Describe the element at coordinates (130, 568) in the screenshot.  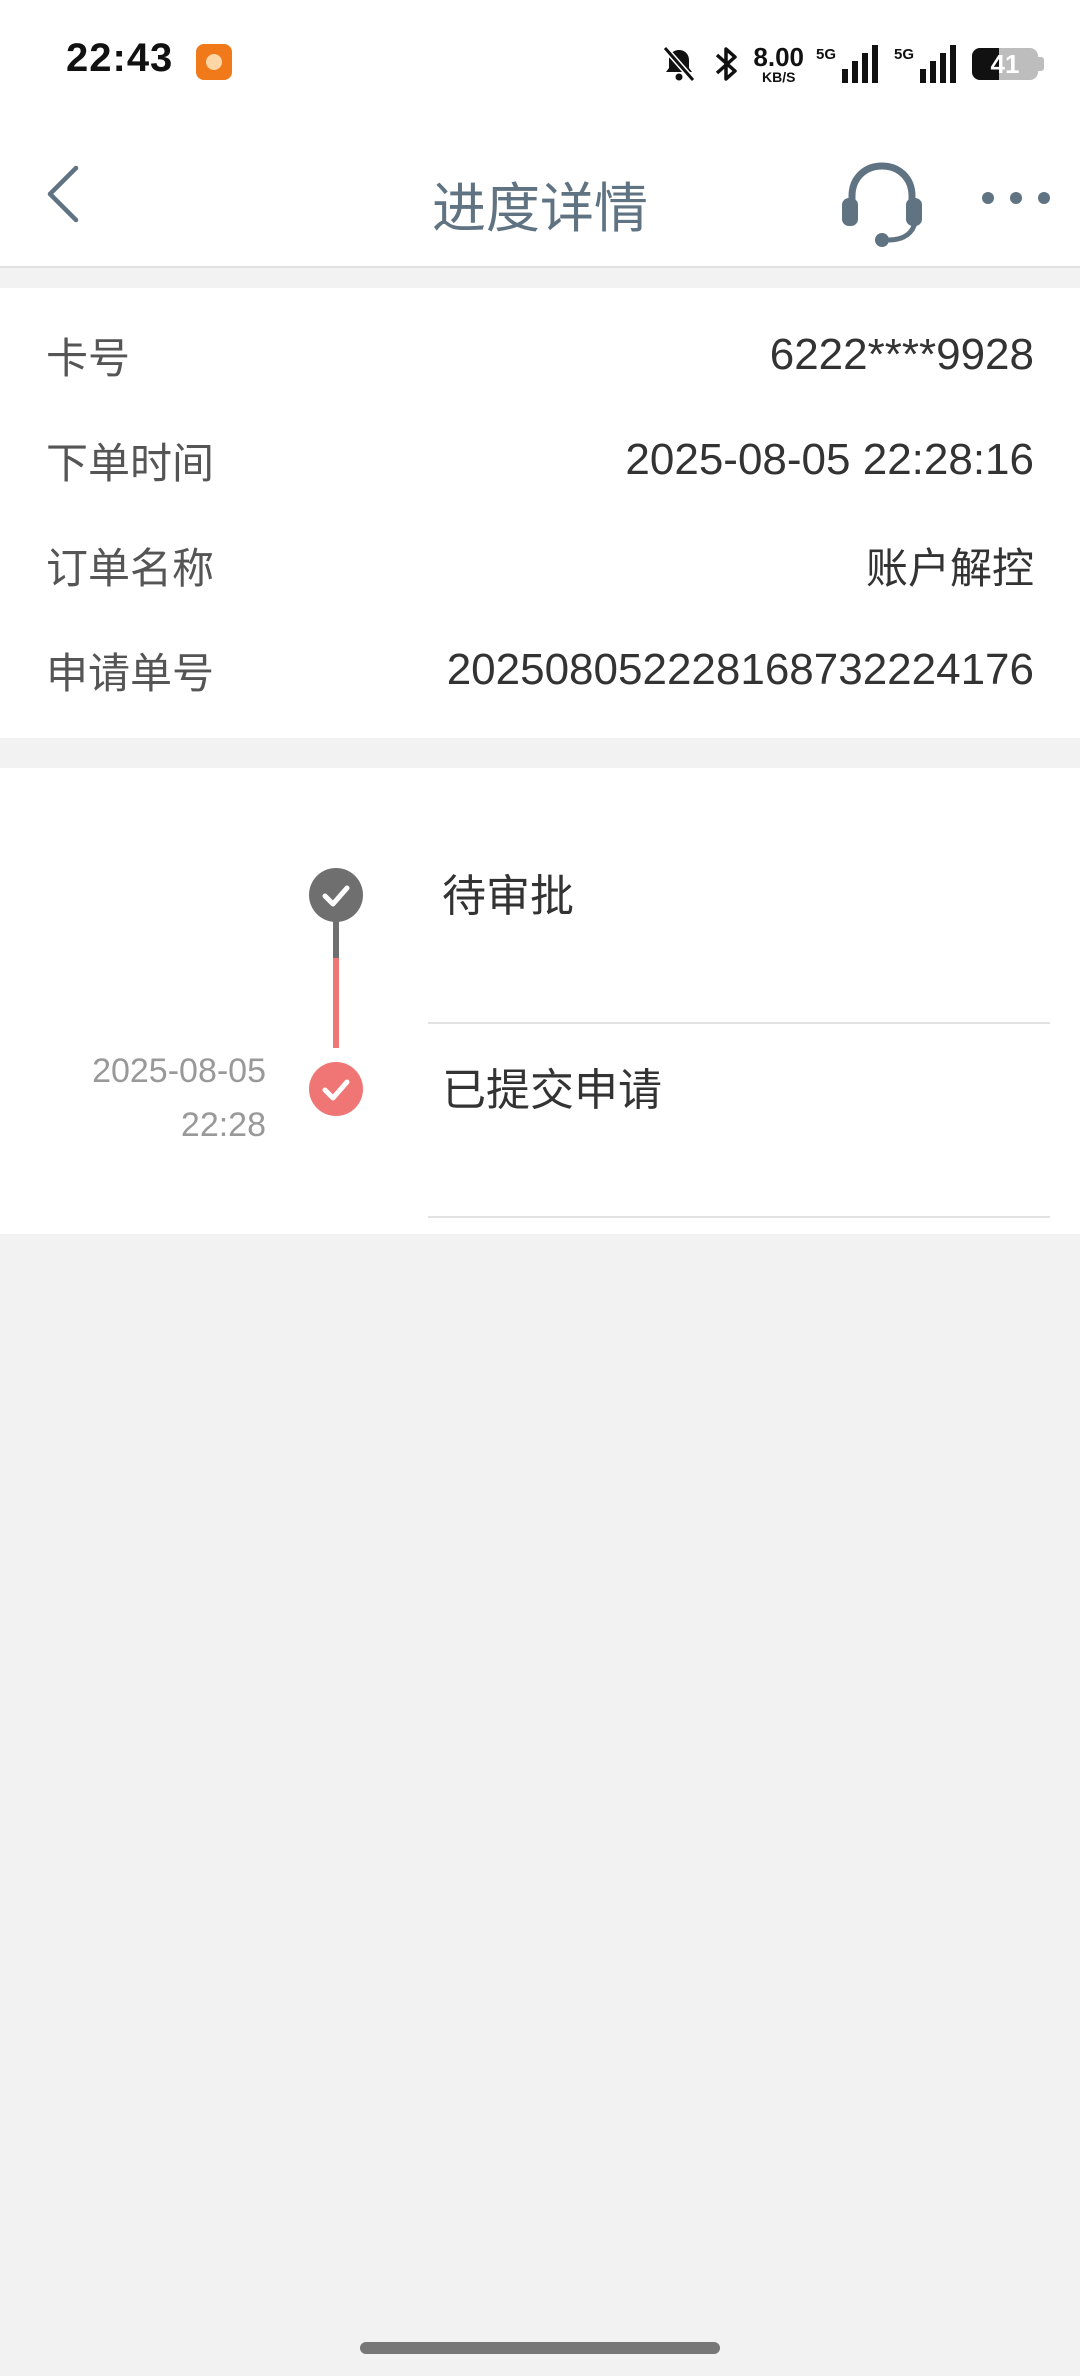
I see `info-label: 订单名称` at that location.